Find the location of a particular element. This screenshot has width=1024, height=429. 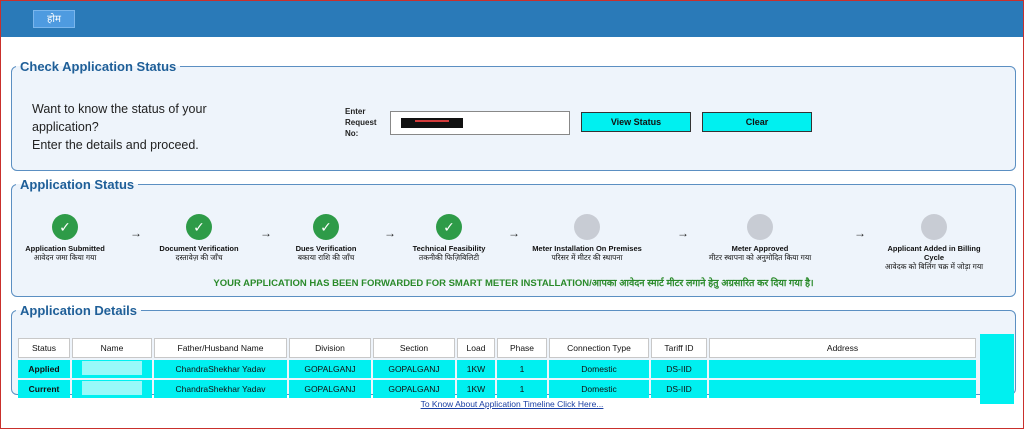

column-header: Phase is located at coordinates (522, 348).